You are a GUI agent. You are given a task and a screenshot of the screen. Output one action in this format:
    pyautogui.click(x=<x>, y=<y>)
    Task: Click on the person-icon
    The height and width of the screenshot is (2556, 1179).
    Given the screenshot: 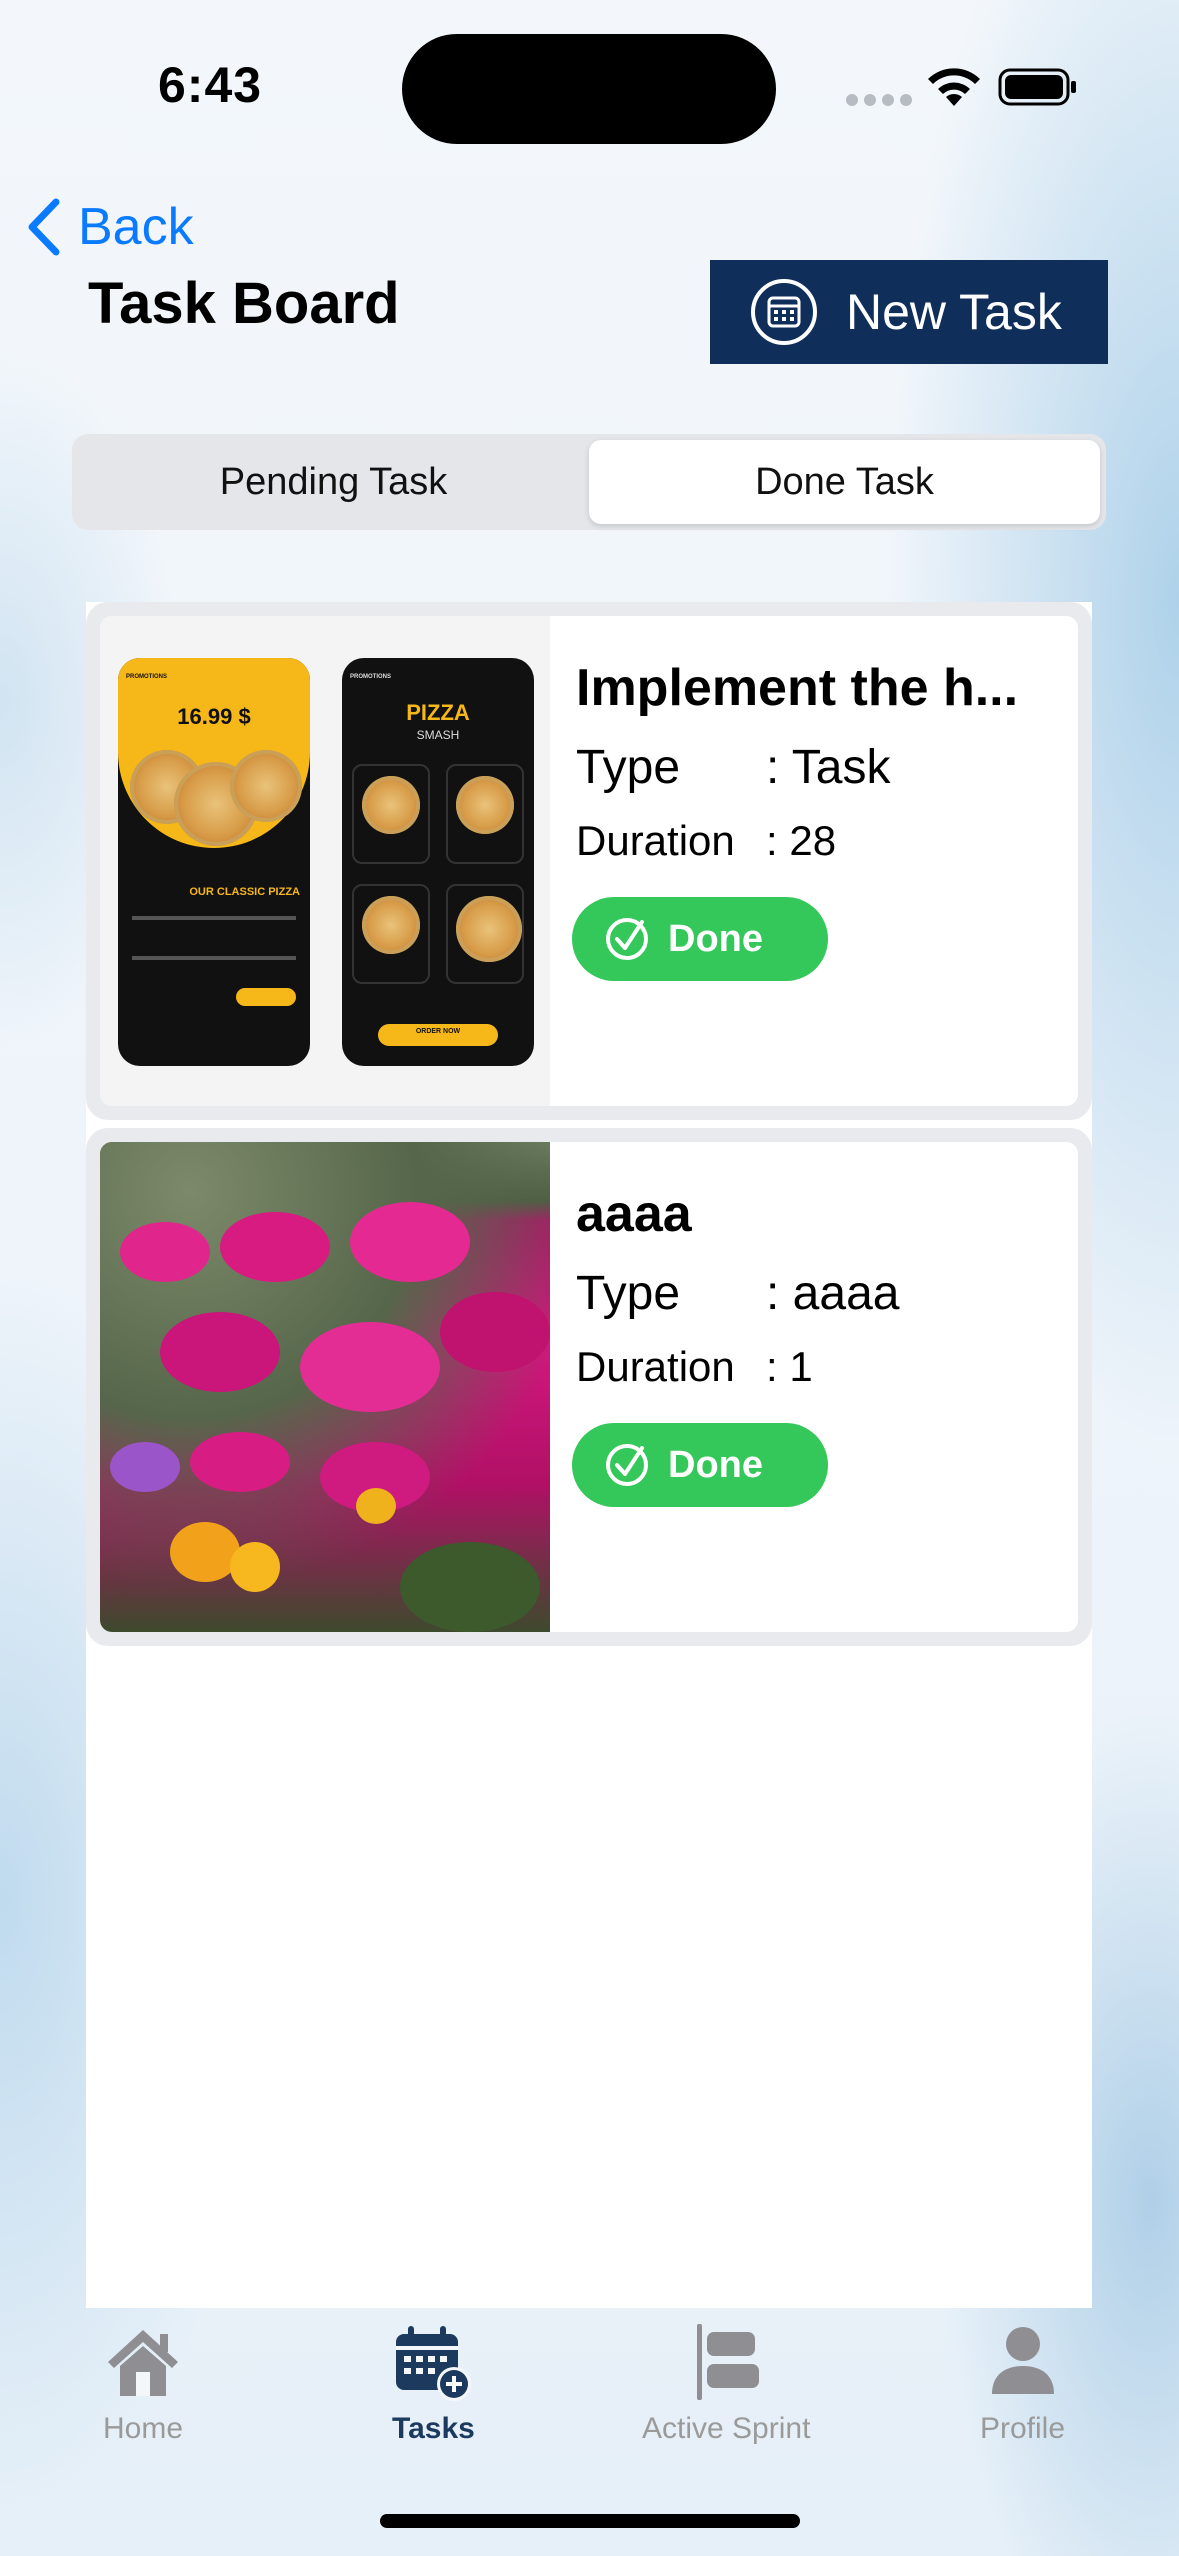 What is the action you would take?
    pyautogui.click(x=1022, y=2360)
    